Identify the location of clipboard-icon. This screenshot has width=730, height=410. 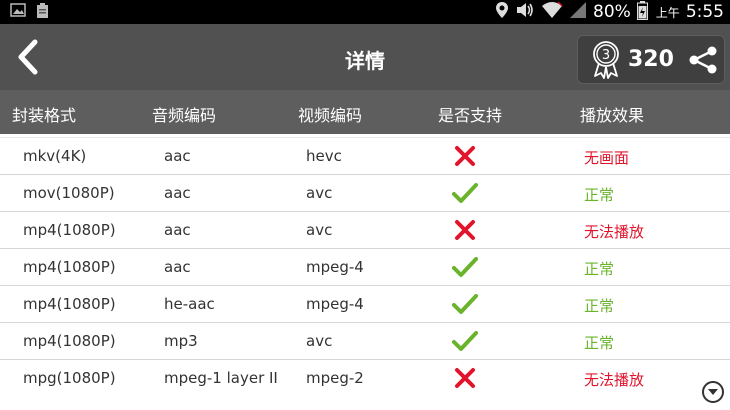
(42, 13).